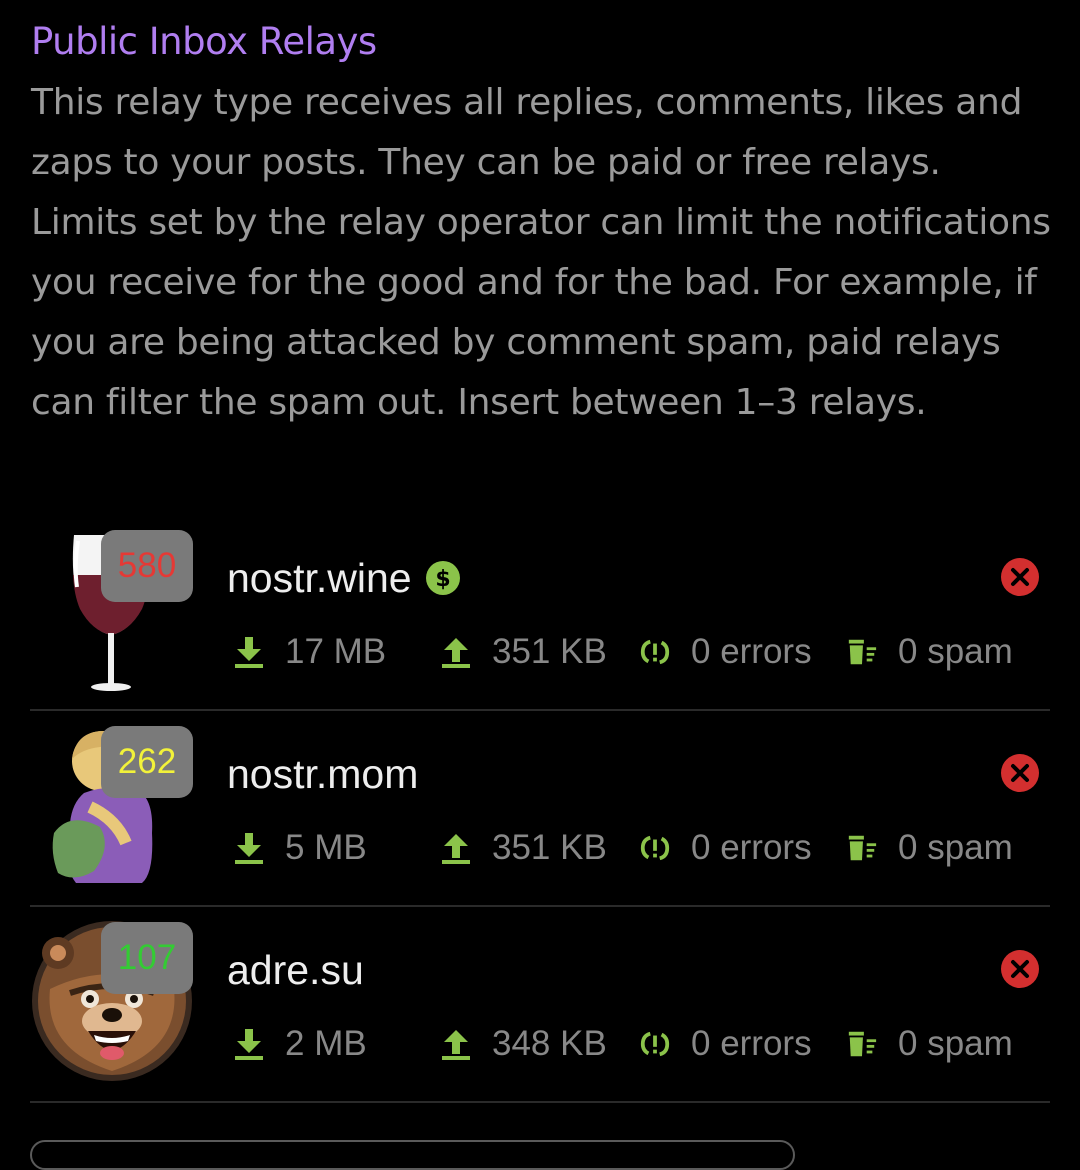 Image resolution: width=1080 pixels, height=1170 pixels. What do you see at coordinates (319, 578) in the screenshot?
I see `relay-name-label: nostr.wine` at bounding box center [319, 578].